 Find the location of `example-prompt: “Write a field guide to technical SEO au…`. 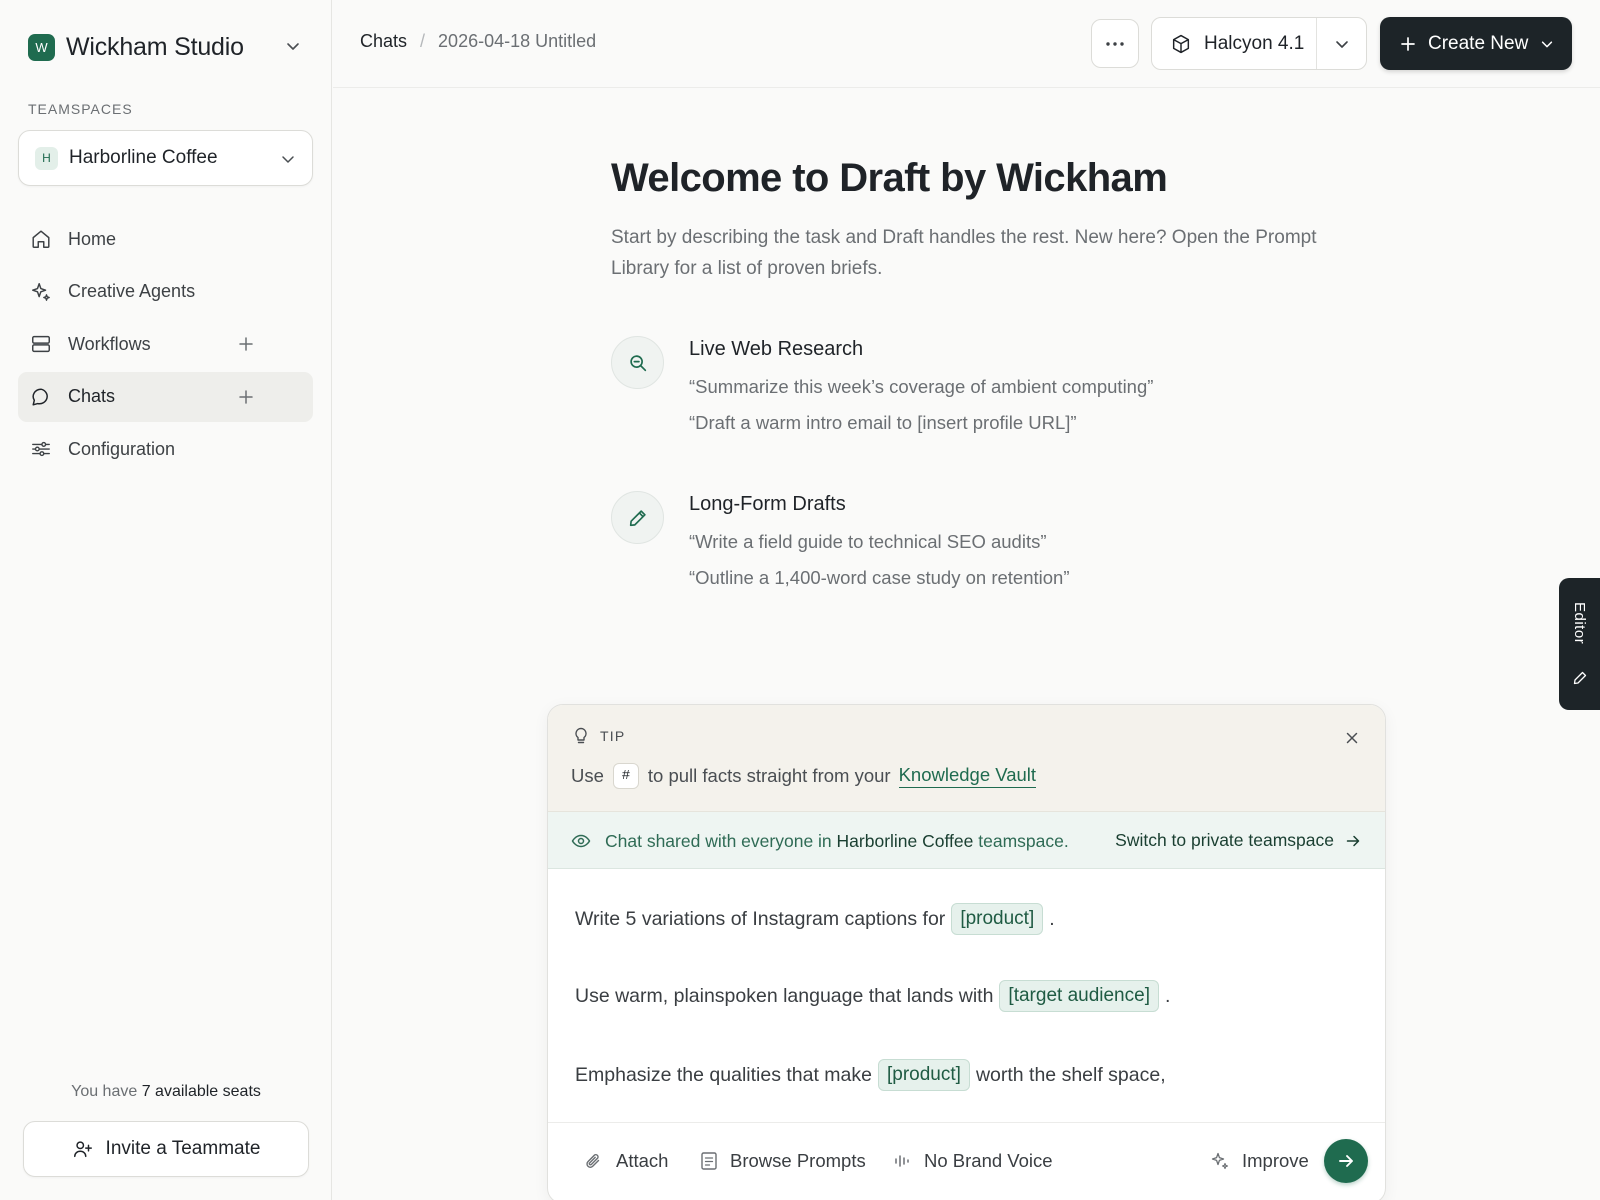

example-prompt: “Write a field guide to technical SEO au… is located at coordinates (868, 542).